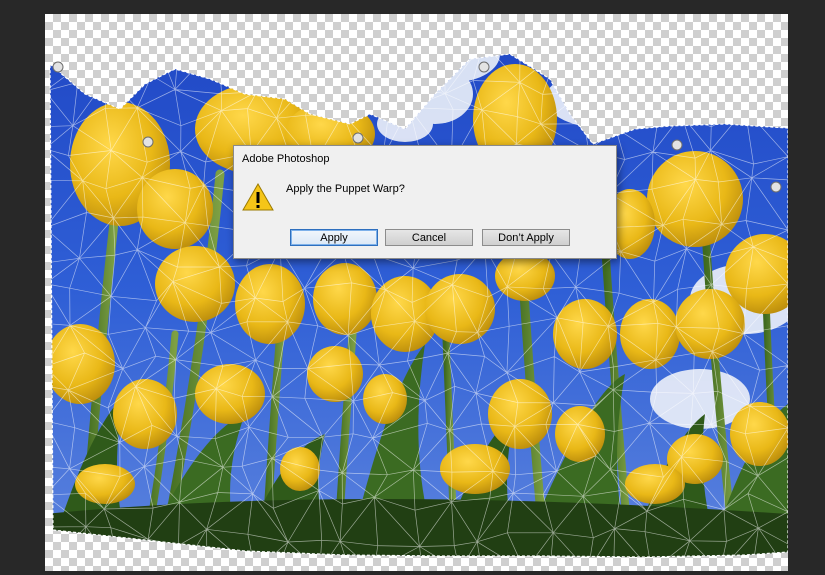 This screenshot has width=825, height=575. I want to click on dont-apply-button: Don’t Apply, so click(526, 237).